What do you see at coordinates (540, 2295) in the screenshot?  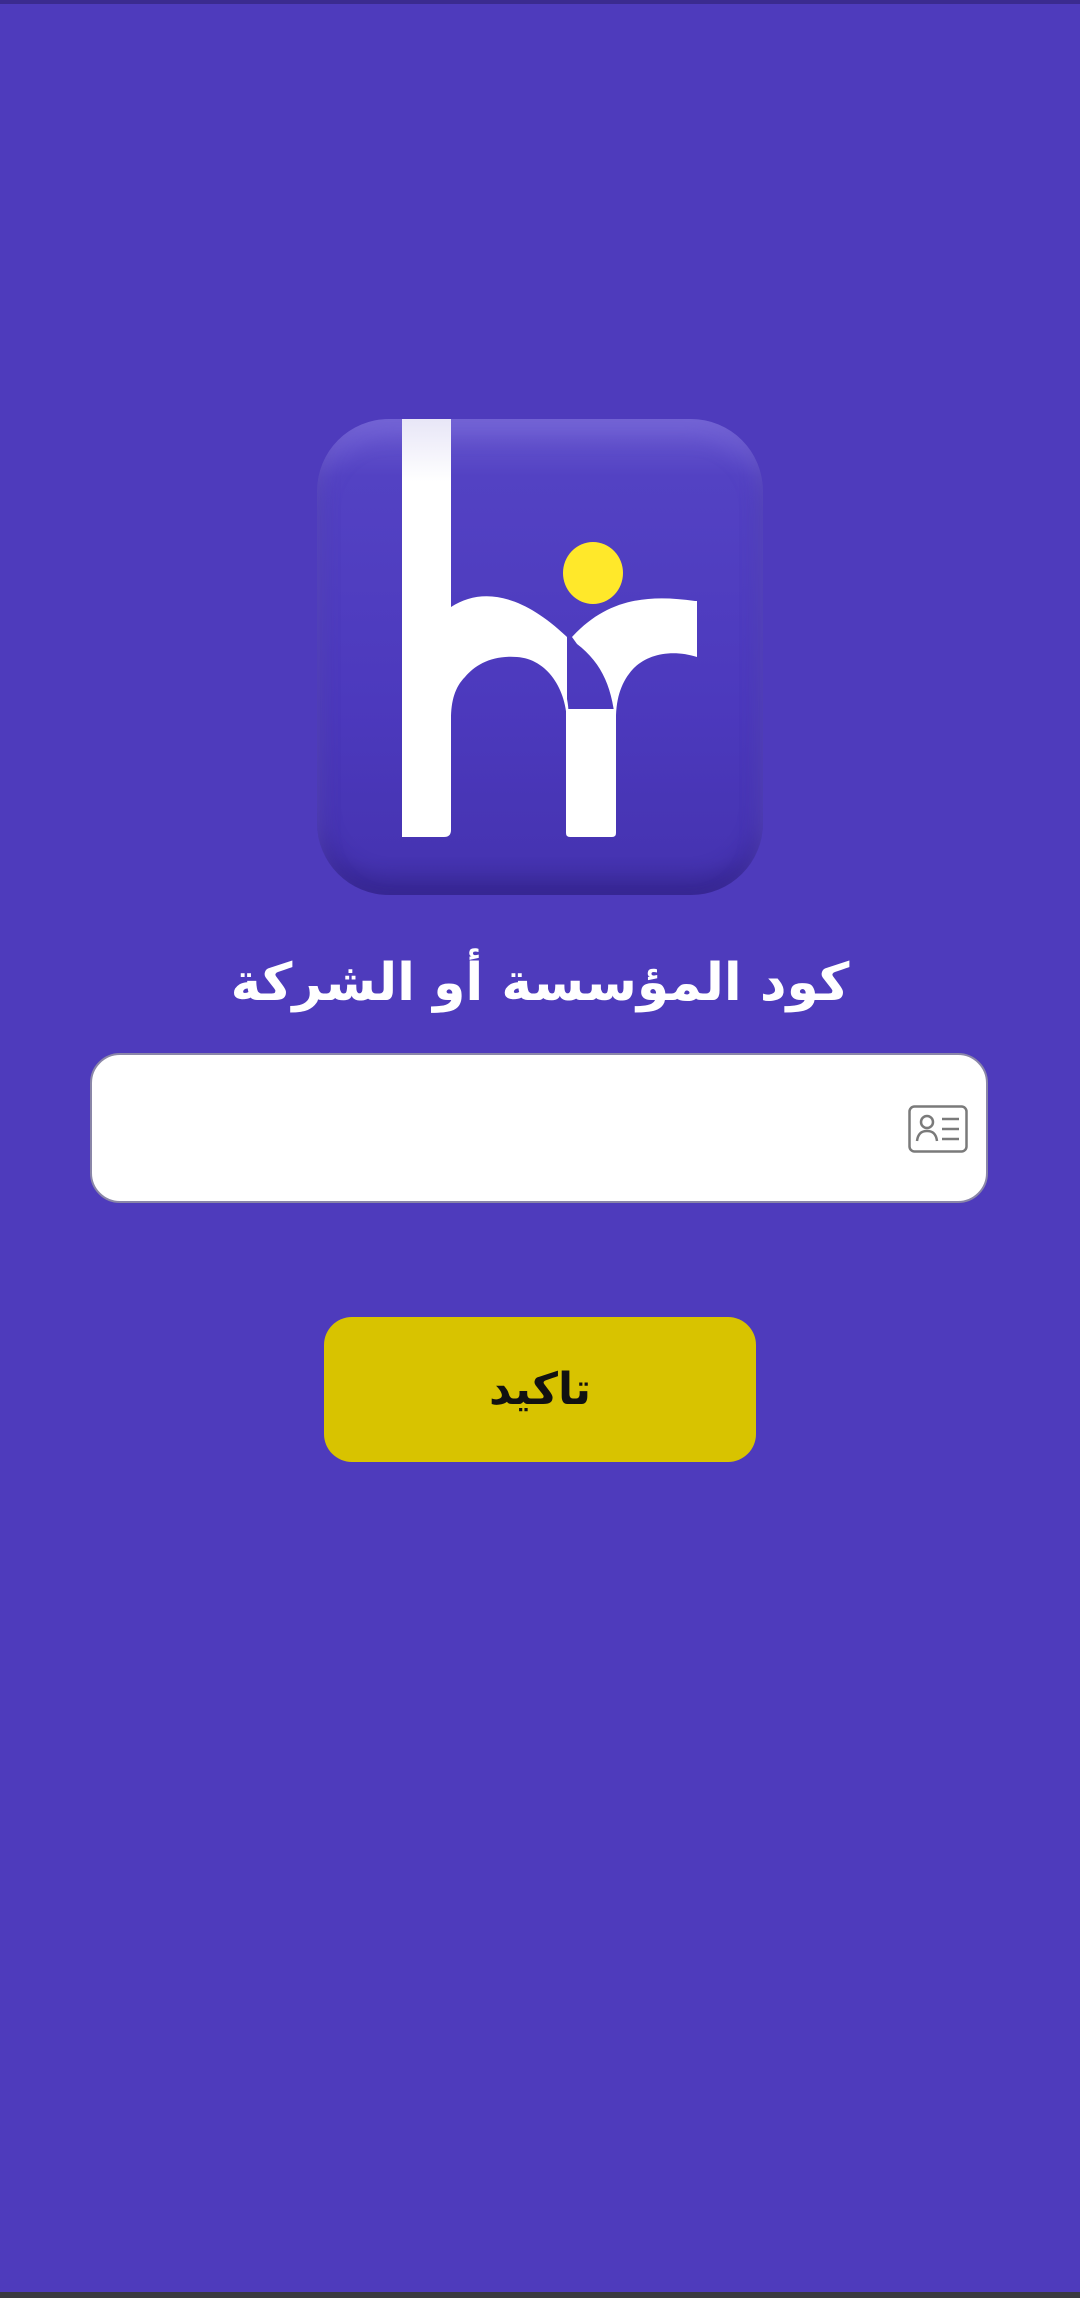 I see `navigation-bar-edge` at bounding box center [540, 2295].